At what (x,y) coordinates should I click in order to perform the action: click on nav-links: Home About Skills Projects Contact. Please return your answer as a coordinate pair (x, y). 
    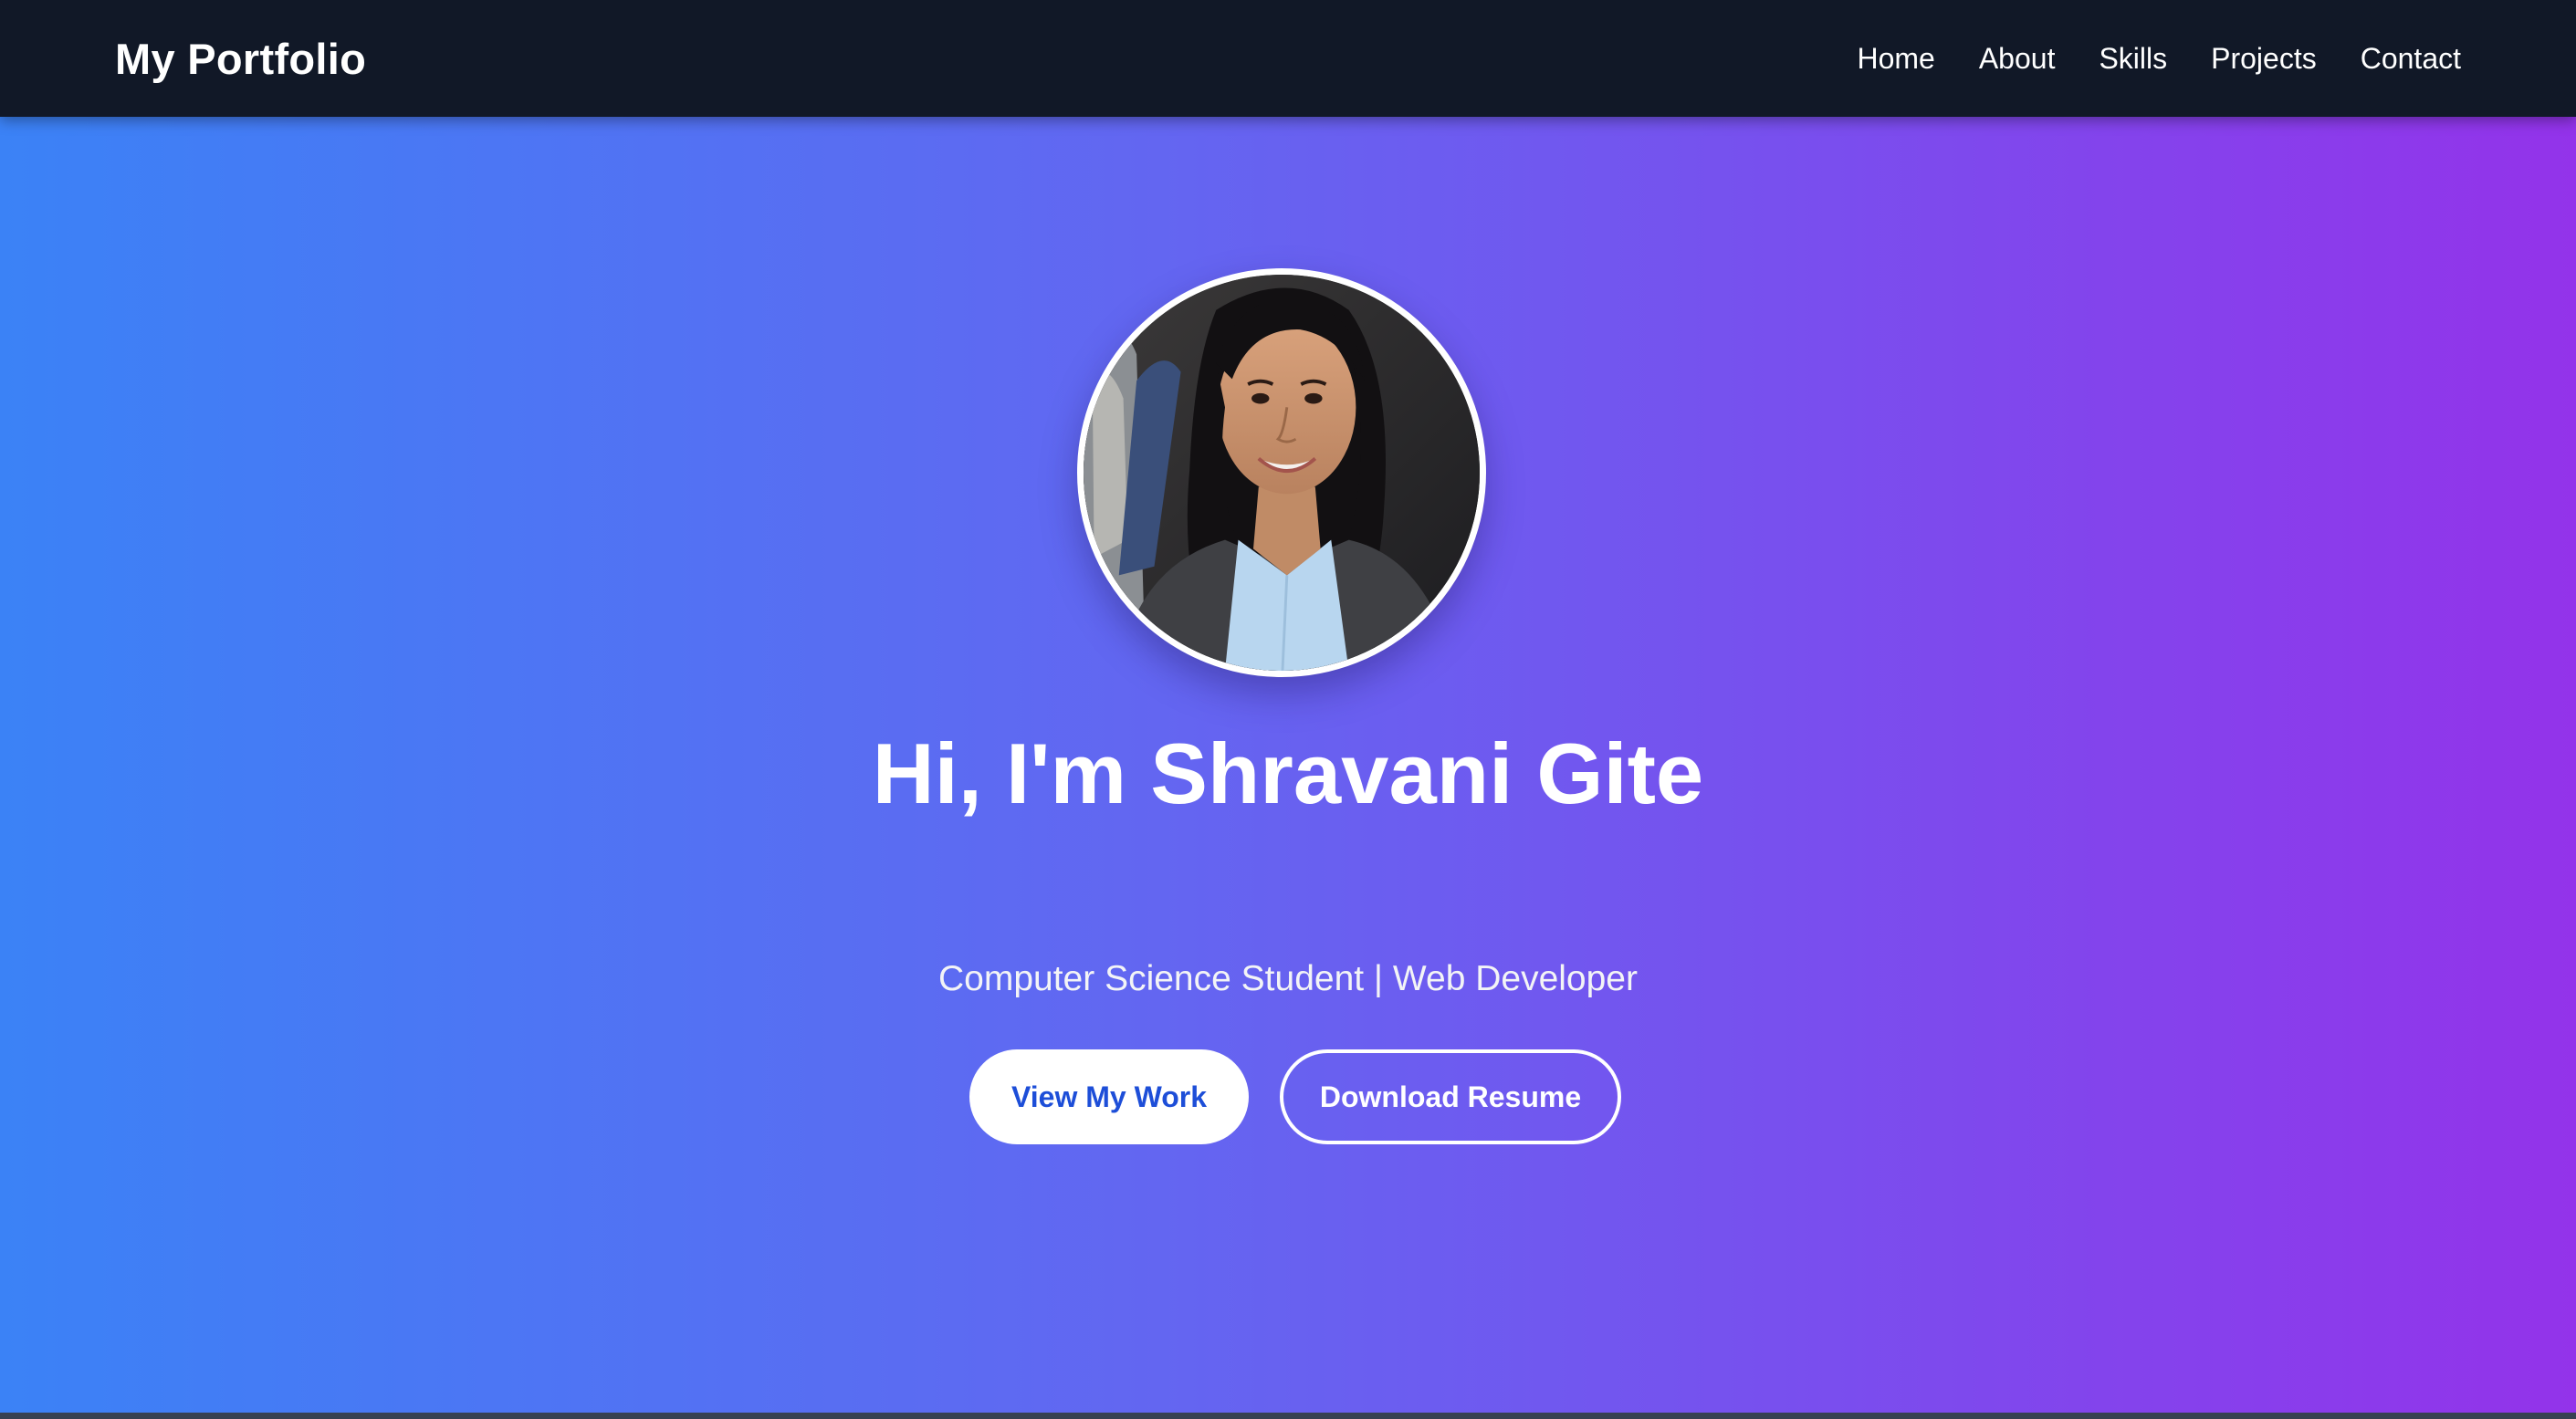
    Looking at the image, I should click on (2159, 59).